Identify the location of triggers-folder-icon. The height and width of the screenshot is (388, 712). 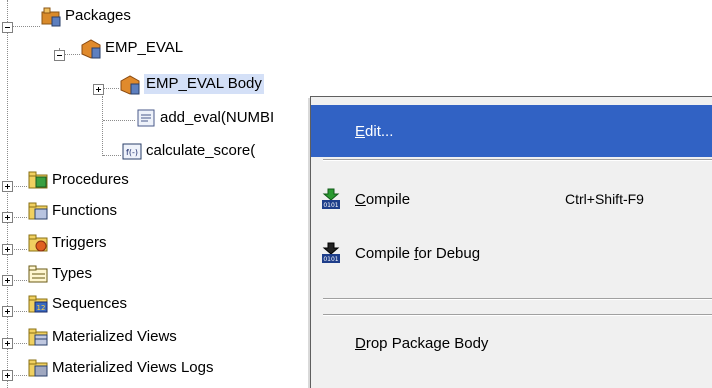
(38, 243).